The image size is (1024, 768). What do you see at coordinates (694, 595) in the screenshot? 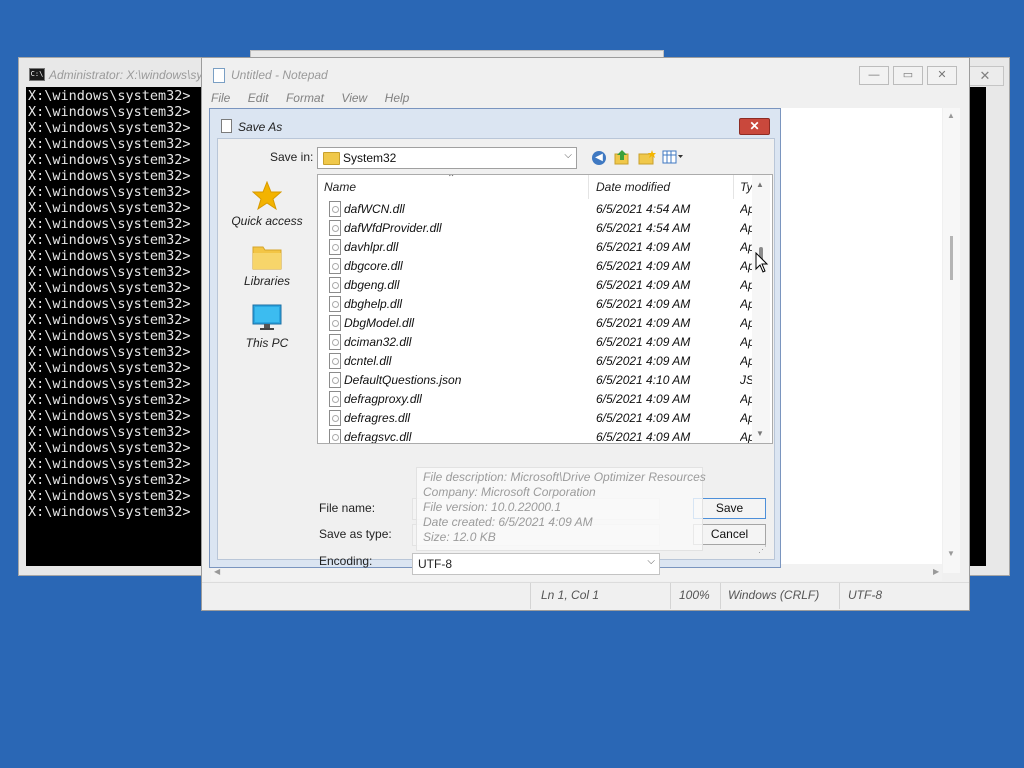
I see `status-zoom: 100%` at bounding box center [694, 595].